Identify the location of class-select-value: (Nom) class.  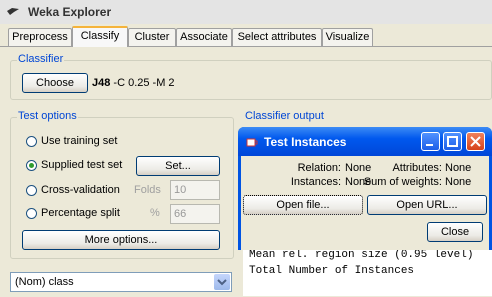
(44, 282).